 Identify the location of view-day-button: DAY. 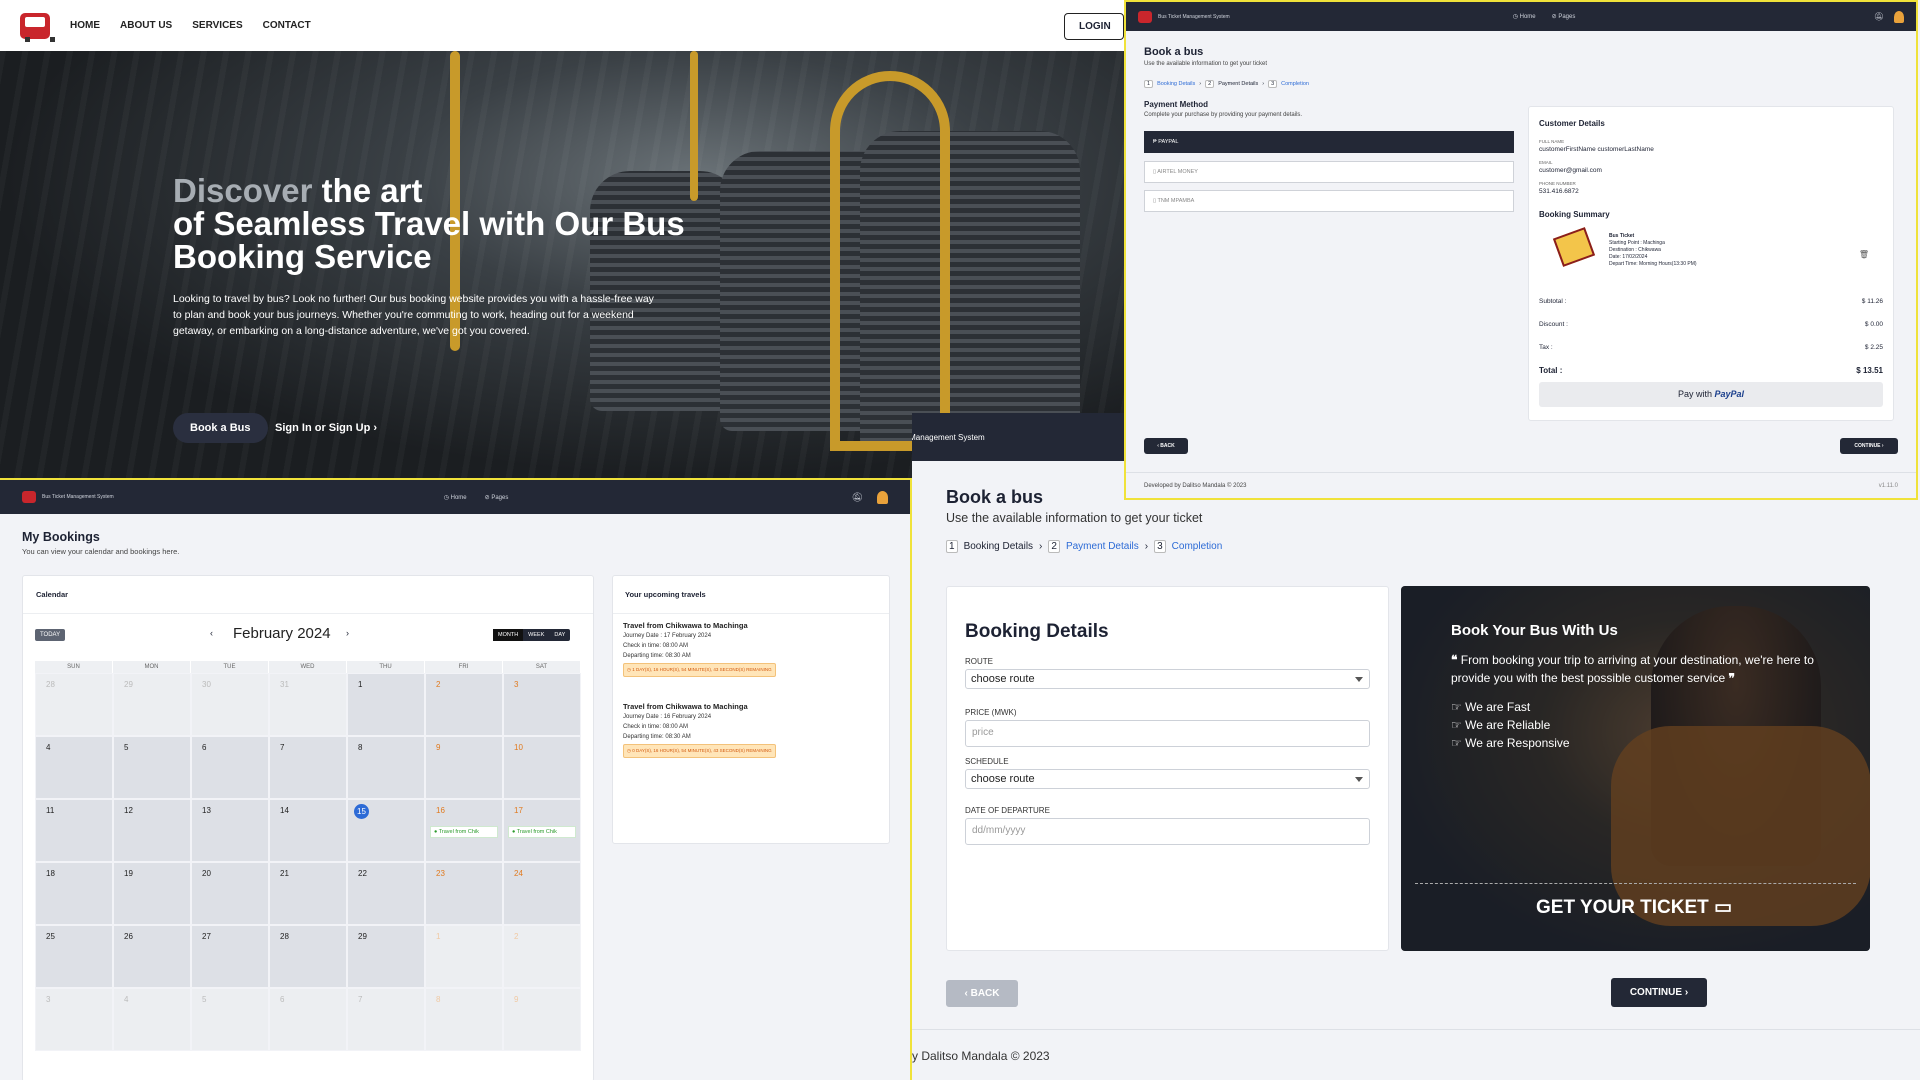
(559, 635).